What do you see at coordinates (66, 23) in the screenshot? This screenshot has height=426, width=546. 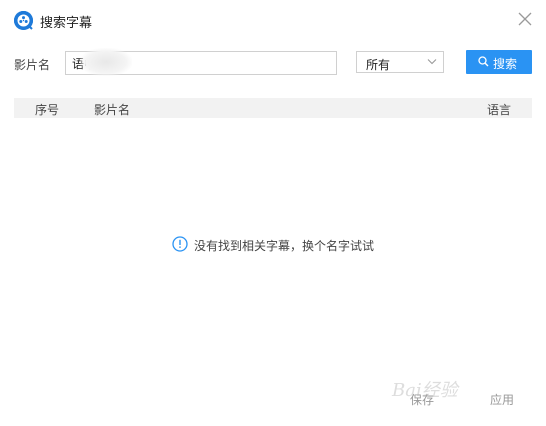 I see `window-title: 搜索字幕` at bounding box center [66, 23].